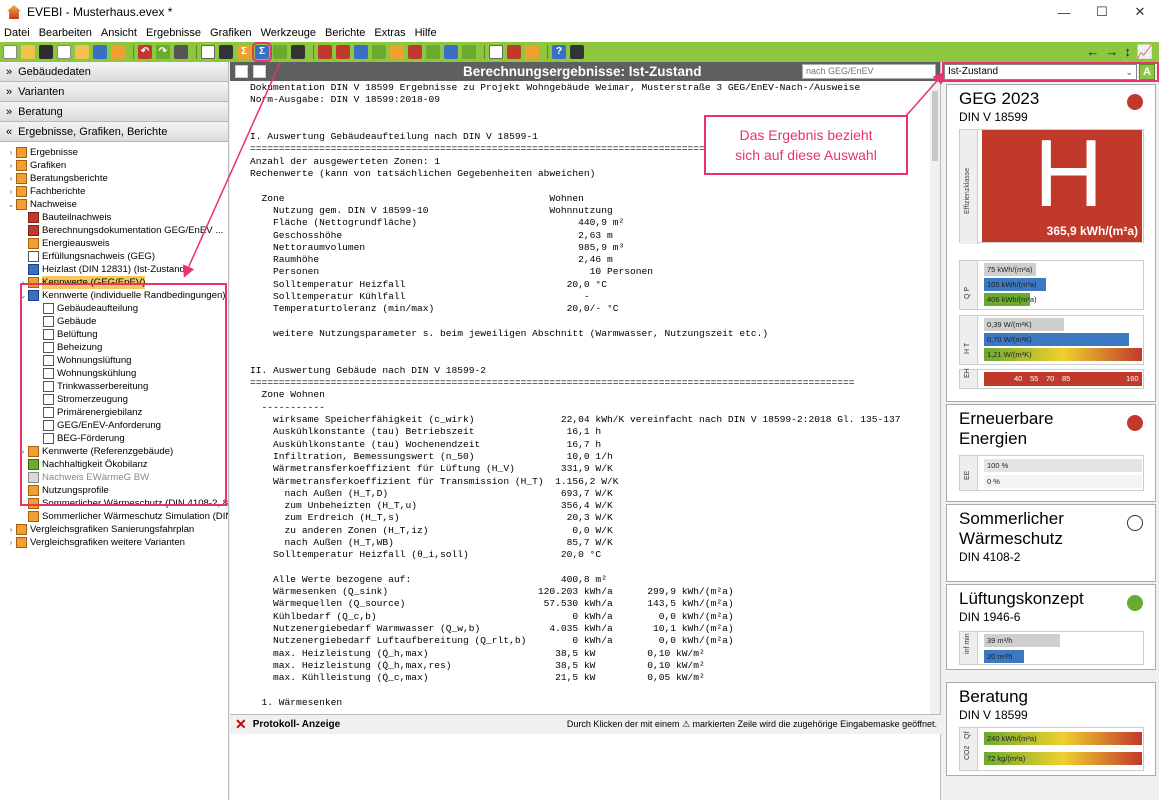 This screenshot has height=800, width=1159. Describe the element at coordinates (17, 33) in the screenshot. I see `menu-datei: Datei` at that location.